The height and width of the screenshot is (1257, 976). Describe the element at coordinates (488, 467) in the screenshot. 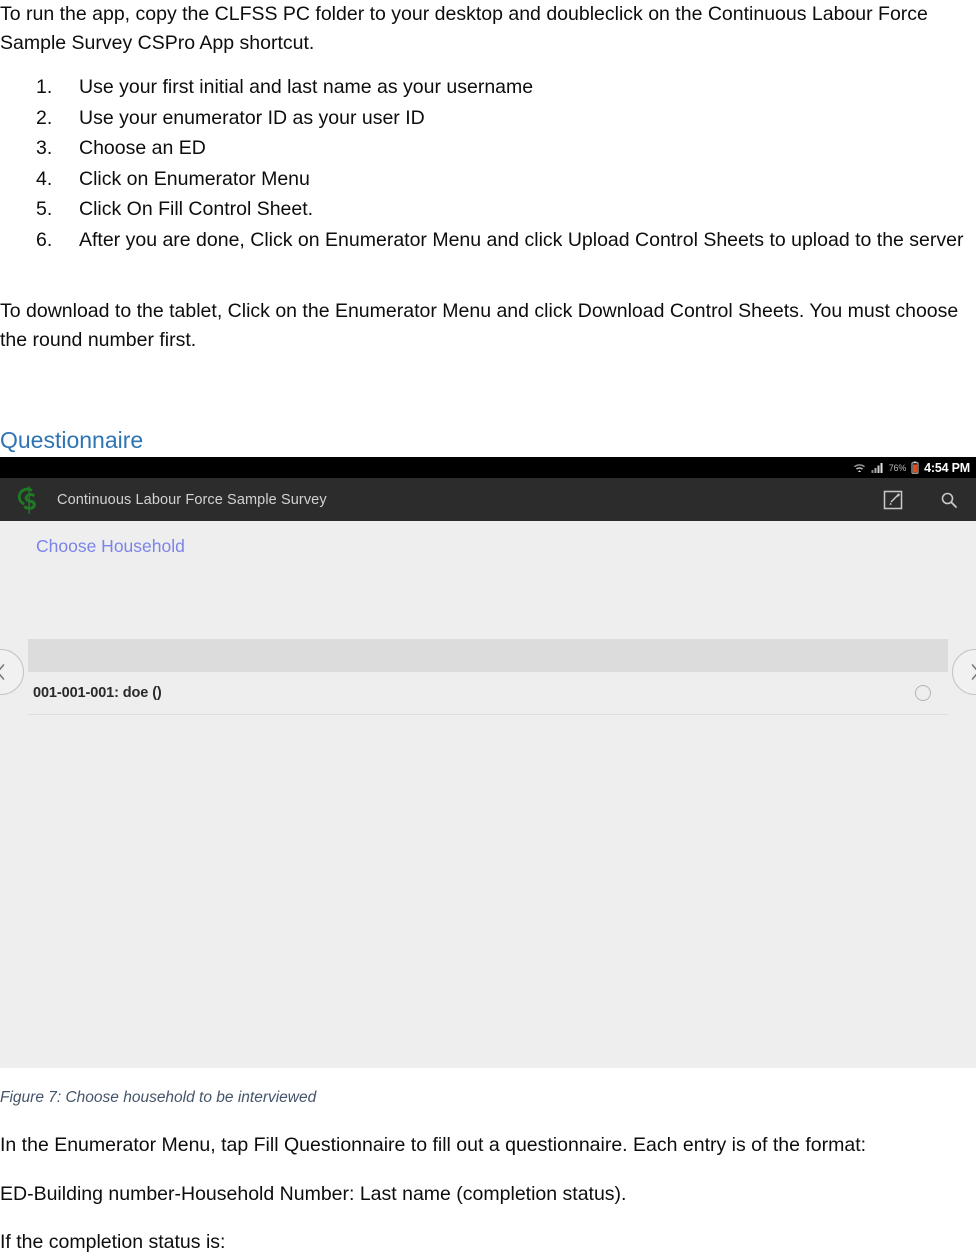

I see `android-status-bar: 76% 4:54 PM` at that location.